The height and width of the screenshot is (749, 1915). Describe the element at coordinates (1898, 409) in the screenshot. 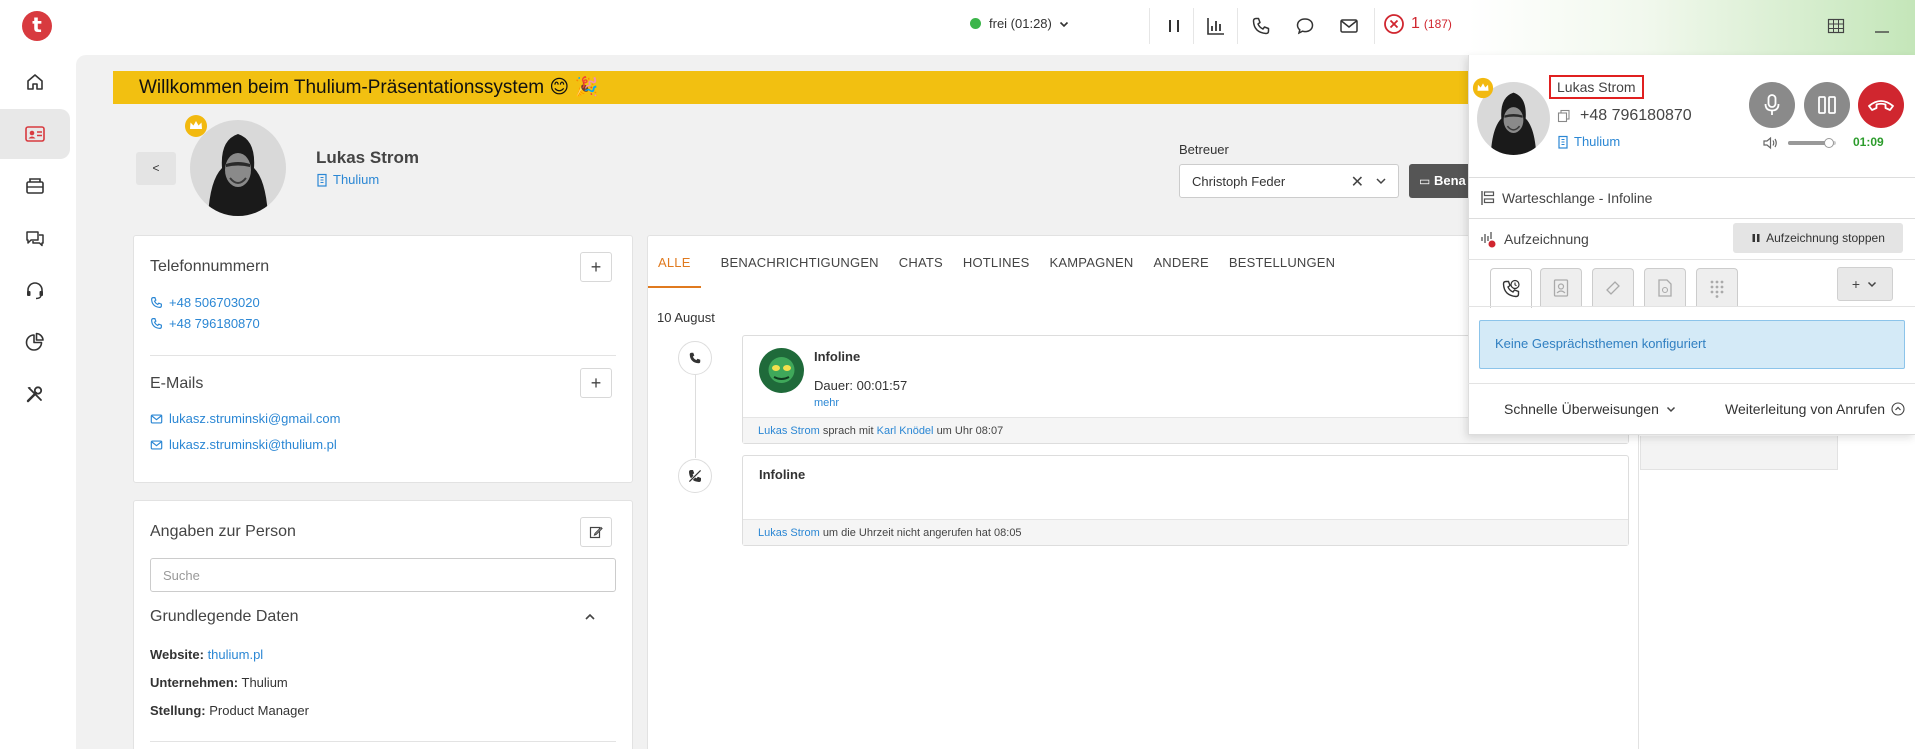

I see `chevron-circle-icon` at that location.